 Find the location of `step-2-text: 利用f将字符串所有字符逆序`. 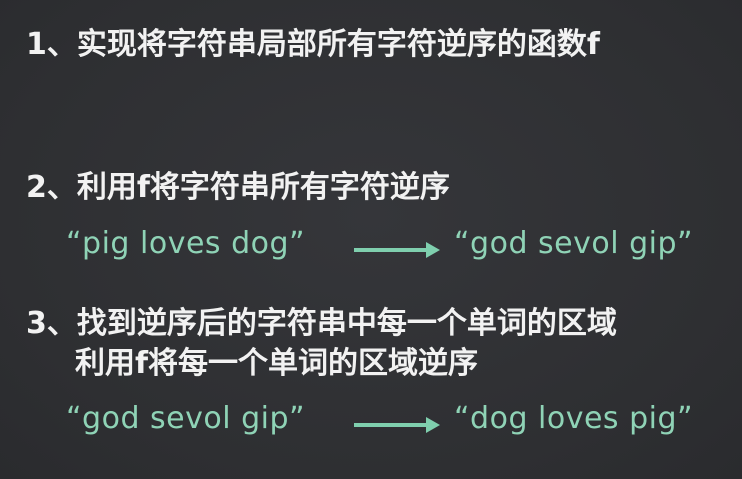

step-2-text: 利用f将字符串所有字符逆序 is located at coordinates (263, 187).